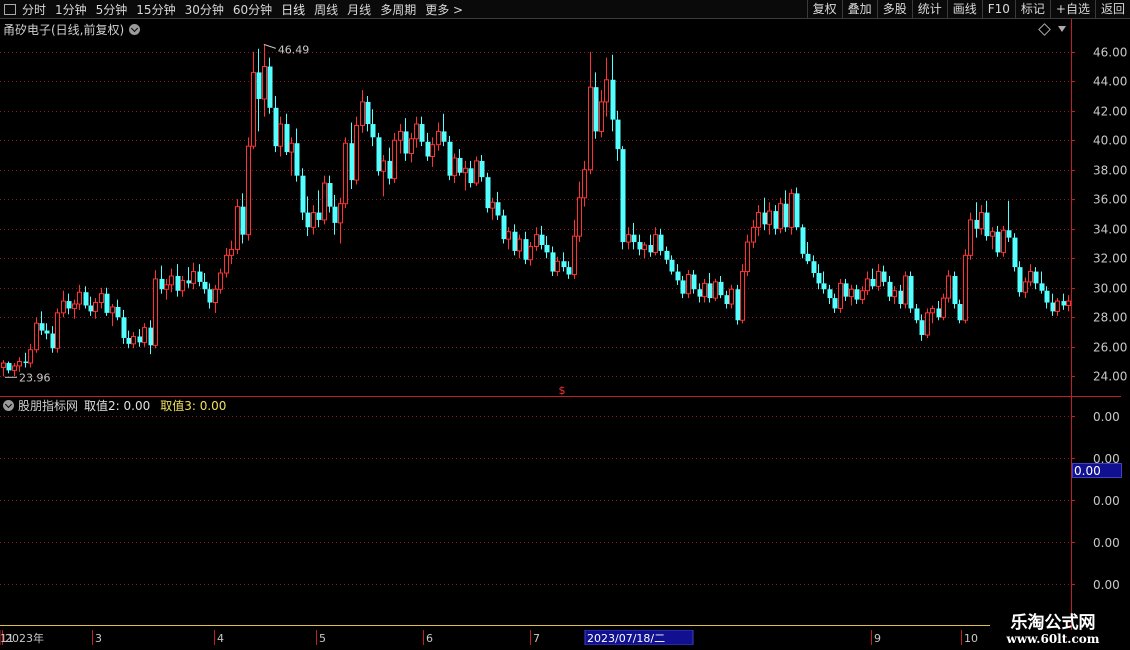  I want to click on watermark-url: www.60lt.com, so click(1053, 639).